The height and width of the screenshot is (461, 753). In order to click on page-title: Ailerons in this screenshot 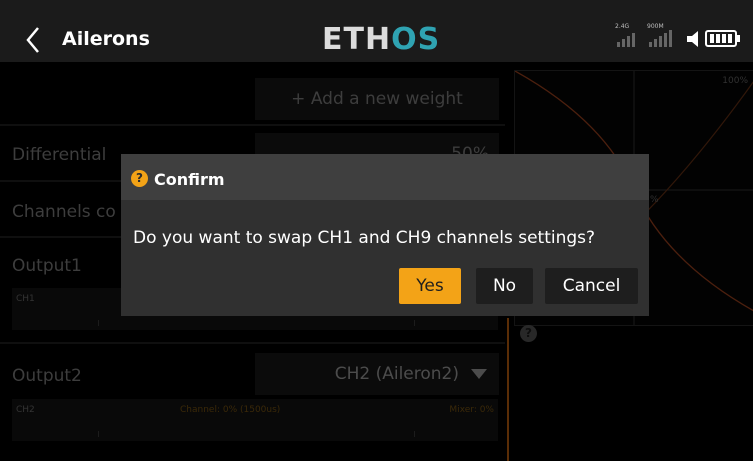, I will do `click(106, 39)`.